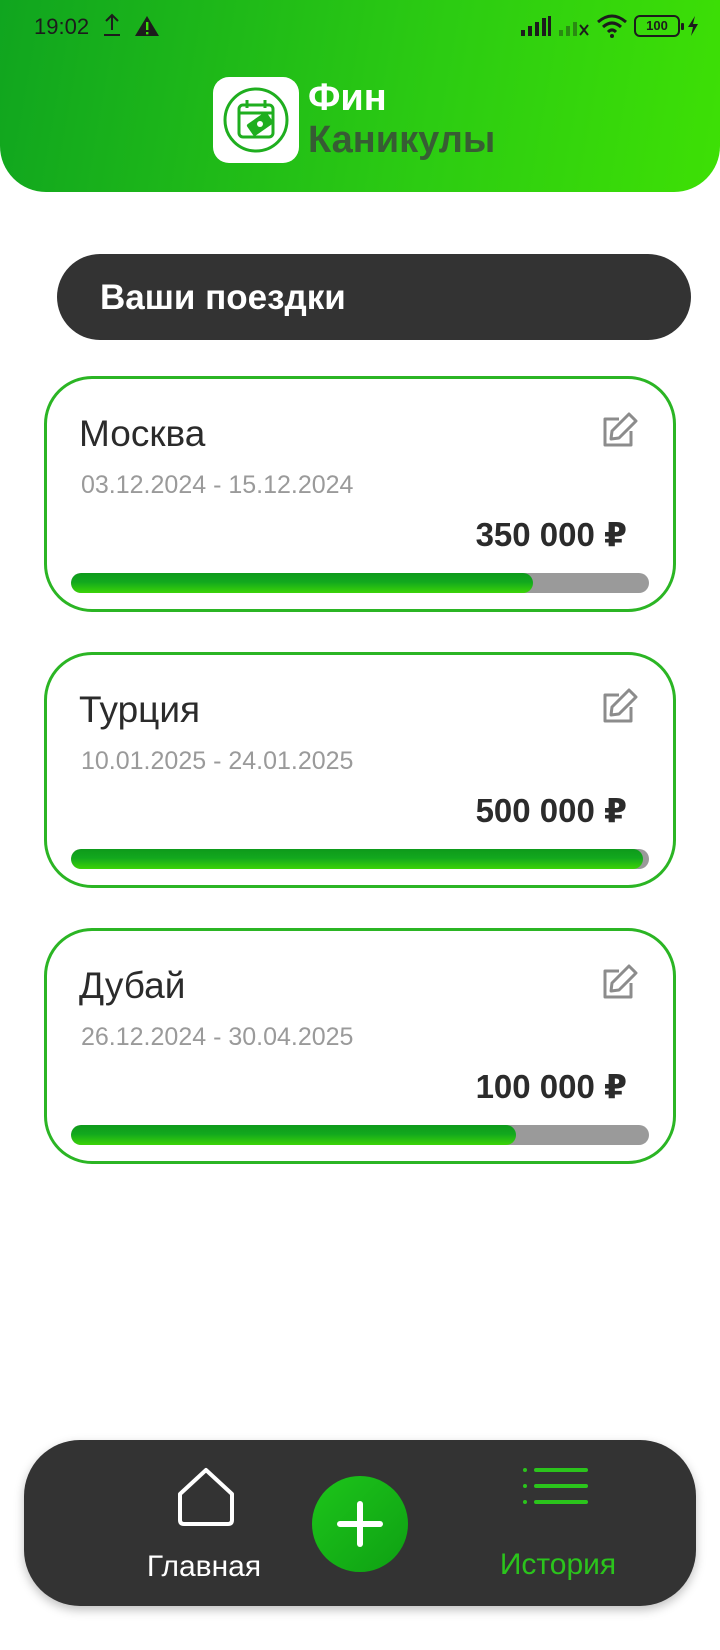  Describe the element at coordinates (347, 98) in the screenshot. I see `logo-title-line1: Фин` at that location.